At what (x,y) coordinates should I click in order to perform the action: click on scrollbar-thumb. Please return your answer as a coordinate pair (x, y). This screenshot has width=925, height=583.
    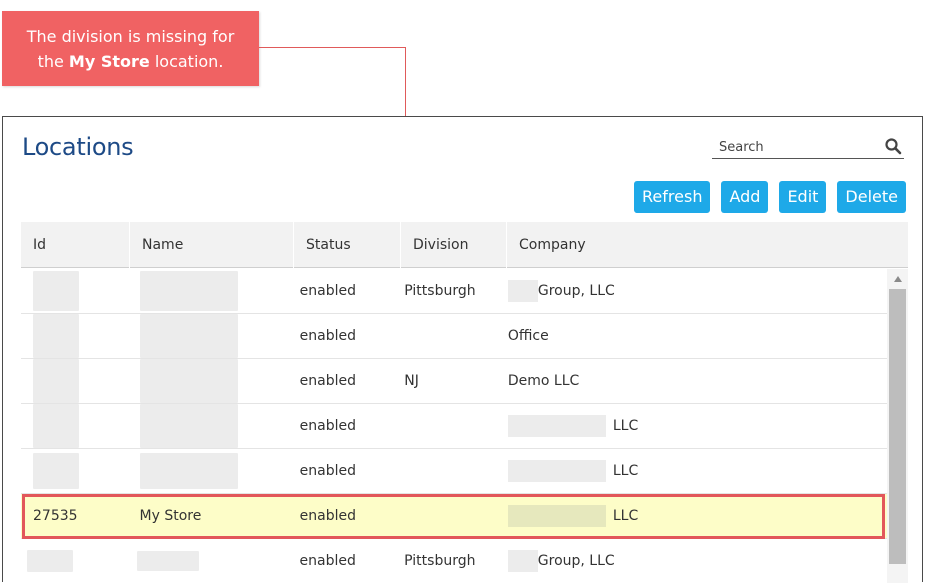
    Looking at the image, I should click on (897, 426).